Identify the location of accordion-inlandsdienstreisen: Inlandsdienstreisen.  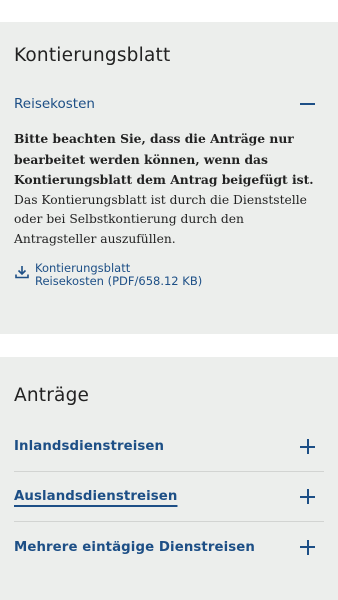
(169, 447).